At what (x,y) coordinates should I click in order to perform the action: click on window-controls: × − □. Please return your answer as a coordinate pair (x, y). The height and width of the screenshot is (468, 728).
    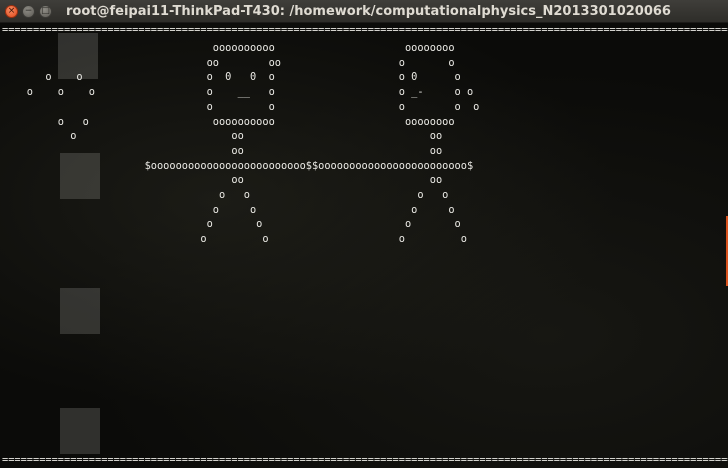
    Looking at the image, I should click on (30, 11).